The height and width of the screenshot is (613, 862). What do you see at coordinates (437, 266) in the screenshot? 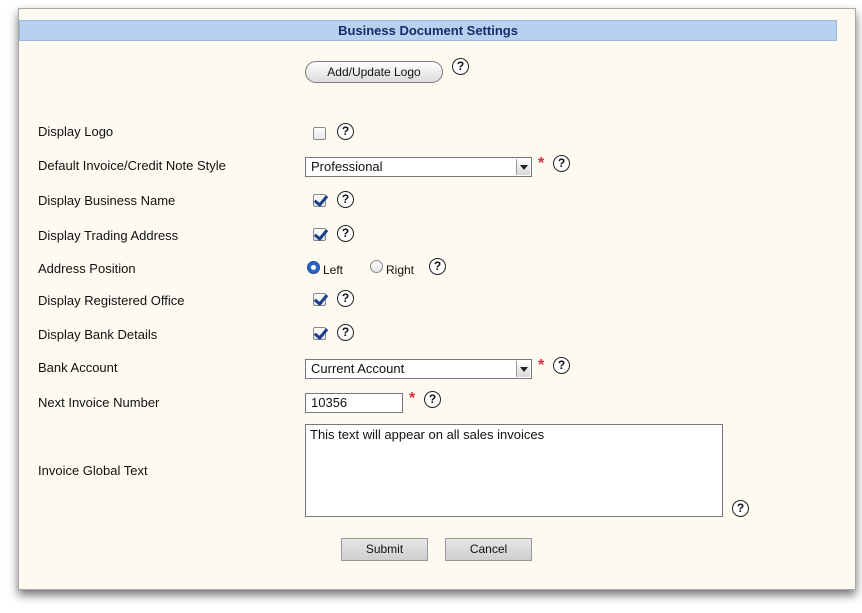
I see `help-icon-address-position: ?` at bounding box center [437, 266].